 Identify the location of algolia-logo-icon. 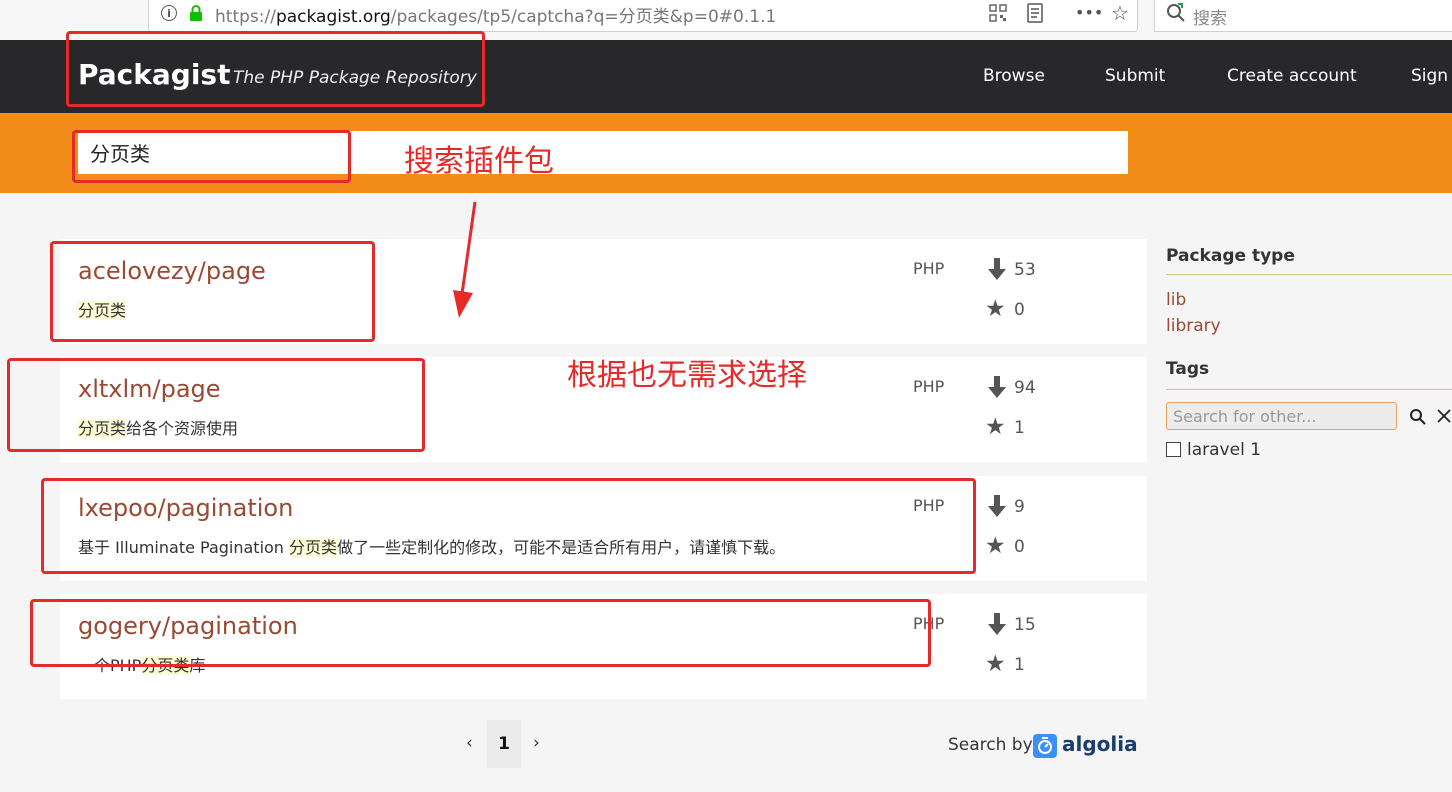
(1045, 746).